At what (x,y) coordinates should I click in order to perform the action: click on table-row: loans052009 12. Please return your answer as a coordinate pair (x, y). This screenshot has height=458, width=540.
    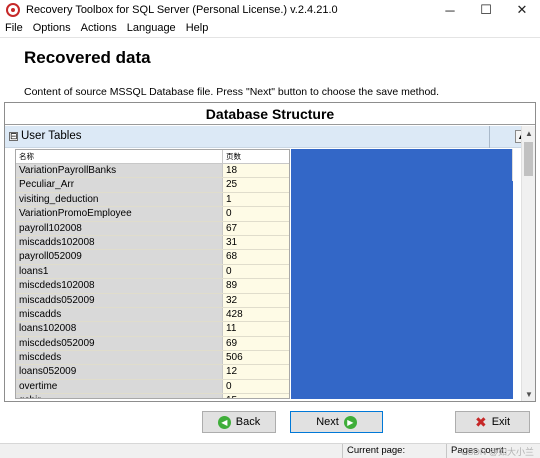
    Looking at the image, I should click on (152, 372).